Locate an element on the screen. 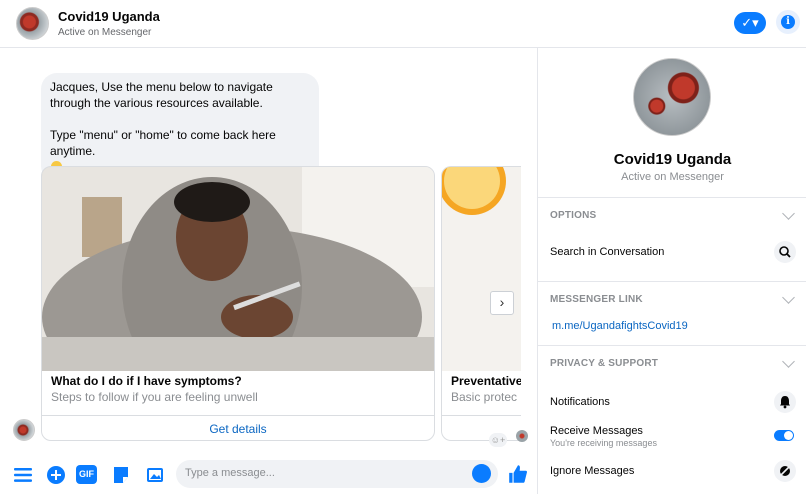 The height and width of the screenshot is (494, 806). page-profile-picture is located at coordinates (672, 97).